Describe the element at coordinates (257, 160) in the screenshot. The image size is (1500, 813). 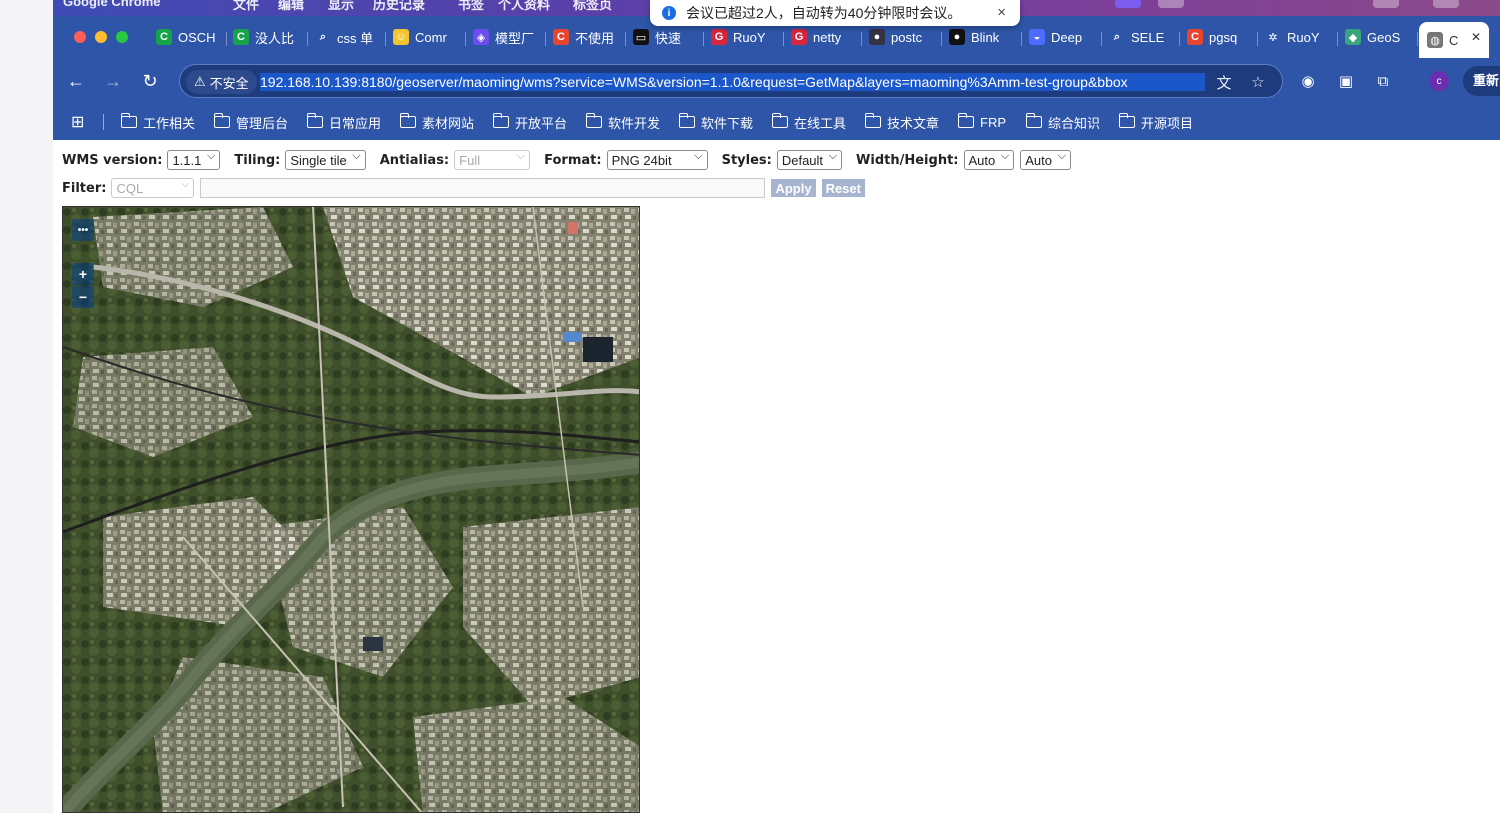
I see `tiling-label: Tiling:` at that location.